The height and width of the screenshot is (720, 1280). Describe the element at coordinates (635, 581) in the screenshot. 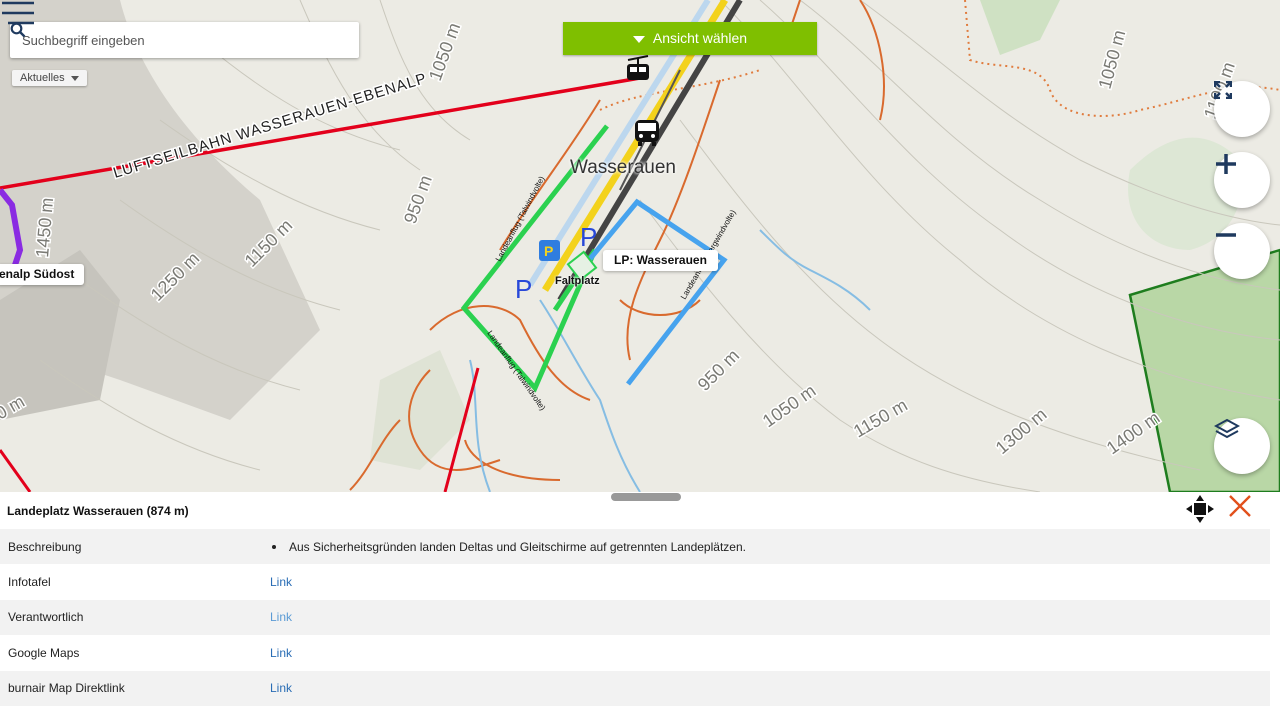

I see `table-row: Infotafel Link` at that location.